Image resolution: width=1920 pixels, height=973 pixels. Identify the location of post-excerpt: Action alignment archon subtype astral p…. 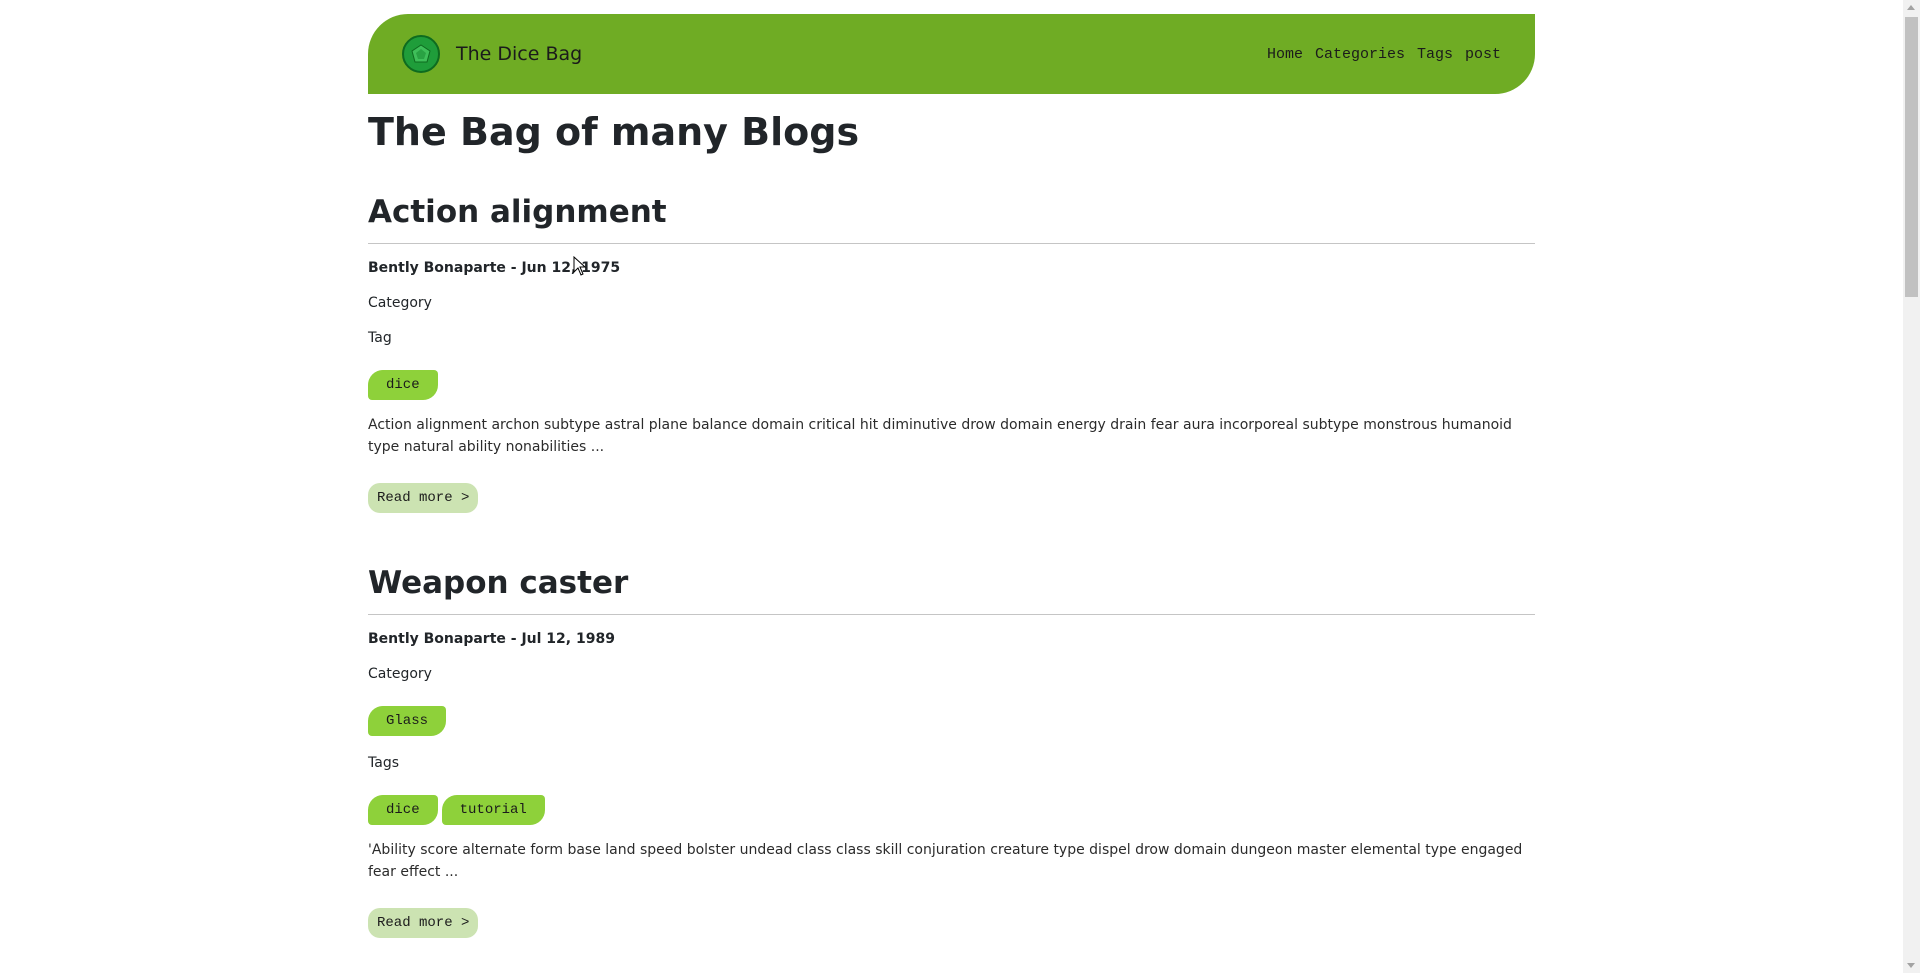
(940, 435).